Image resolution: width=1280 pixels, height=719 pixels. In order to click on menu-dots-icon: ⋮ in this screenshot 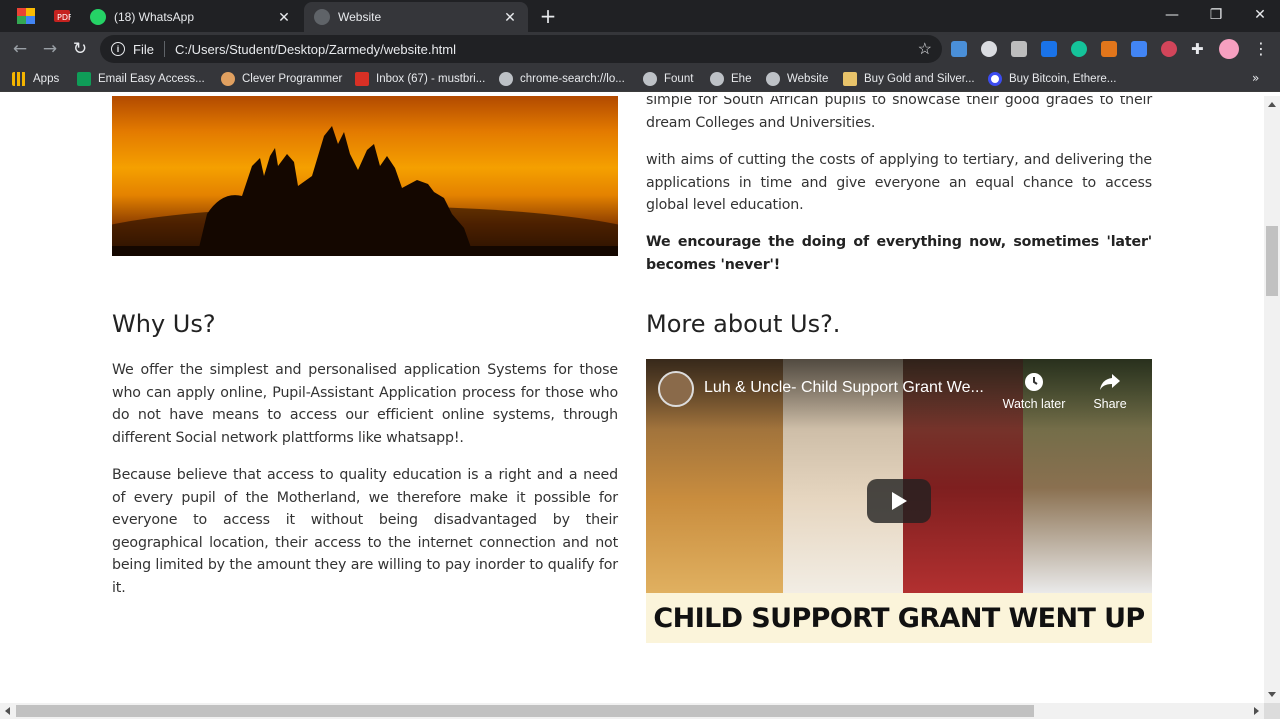, I will do `click(1261, 49)`.